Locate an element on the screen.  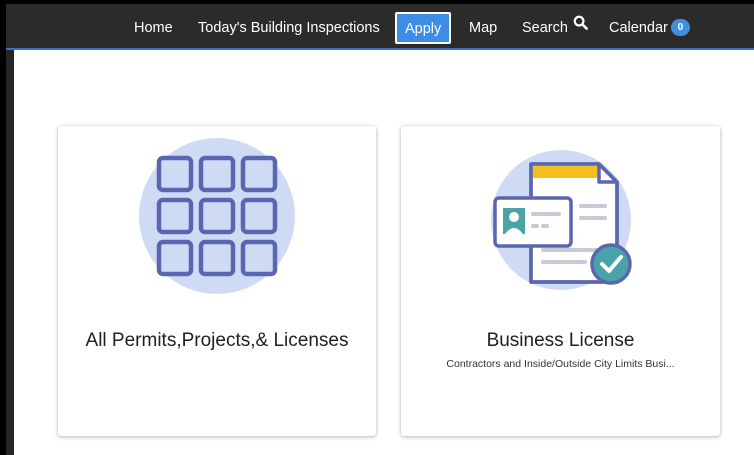
search-icon is located at coordinates (580, 27).